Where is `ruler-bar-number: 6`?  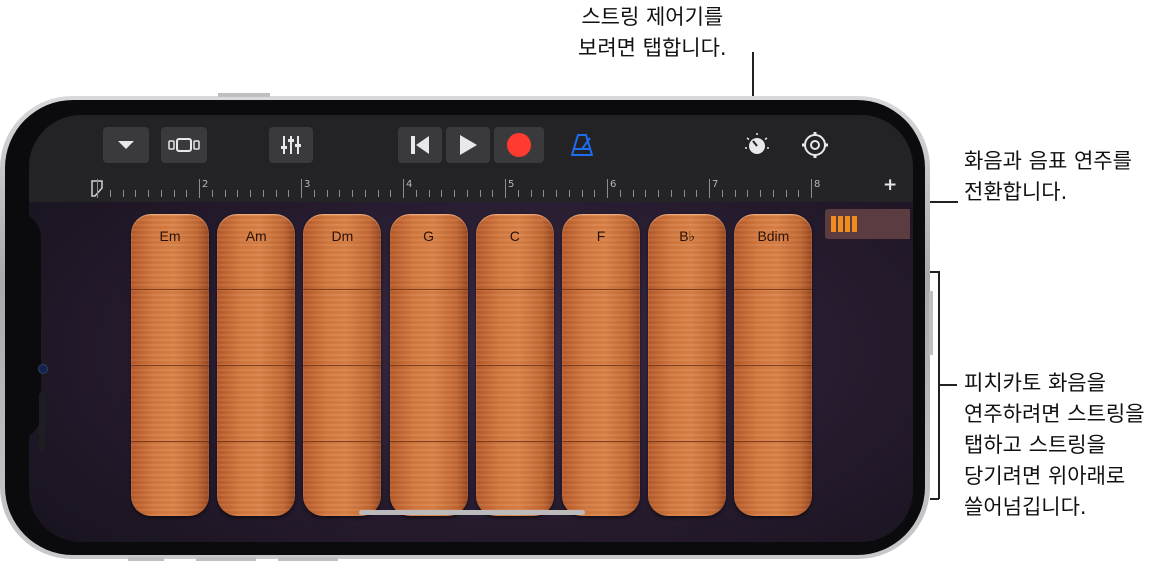
ruler-bar-number: 6 is located at coordinates (613, 184).